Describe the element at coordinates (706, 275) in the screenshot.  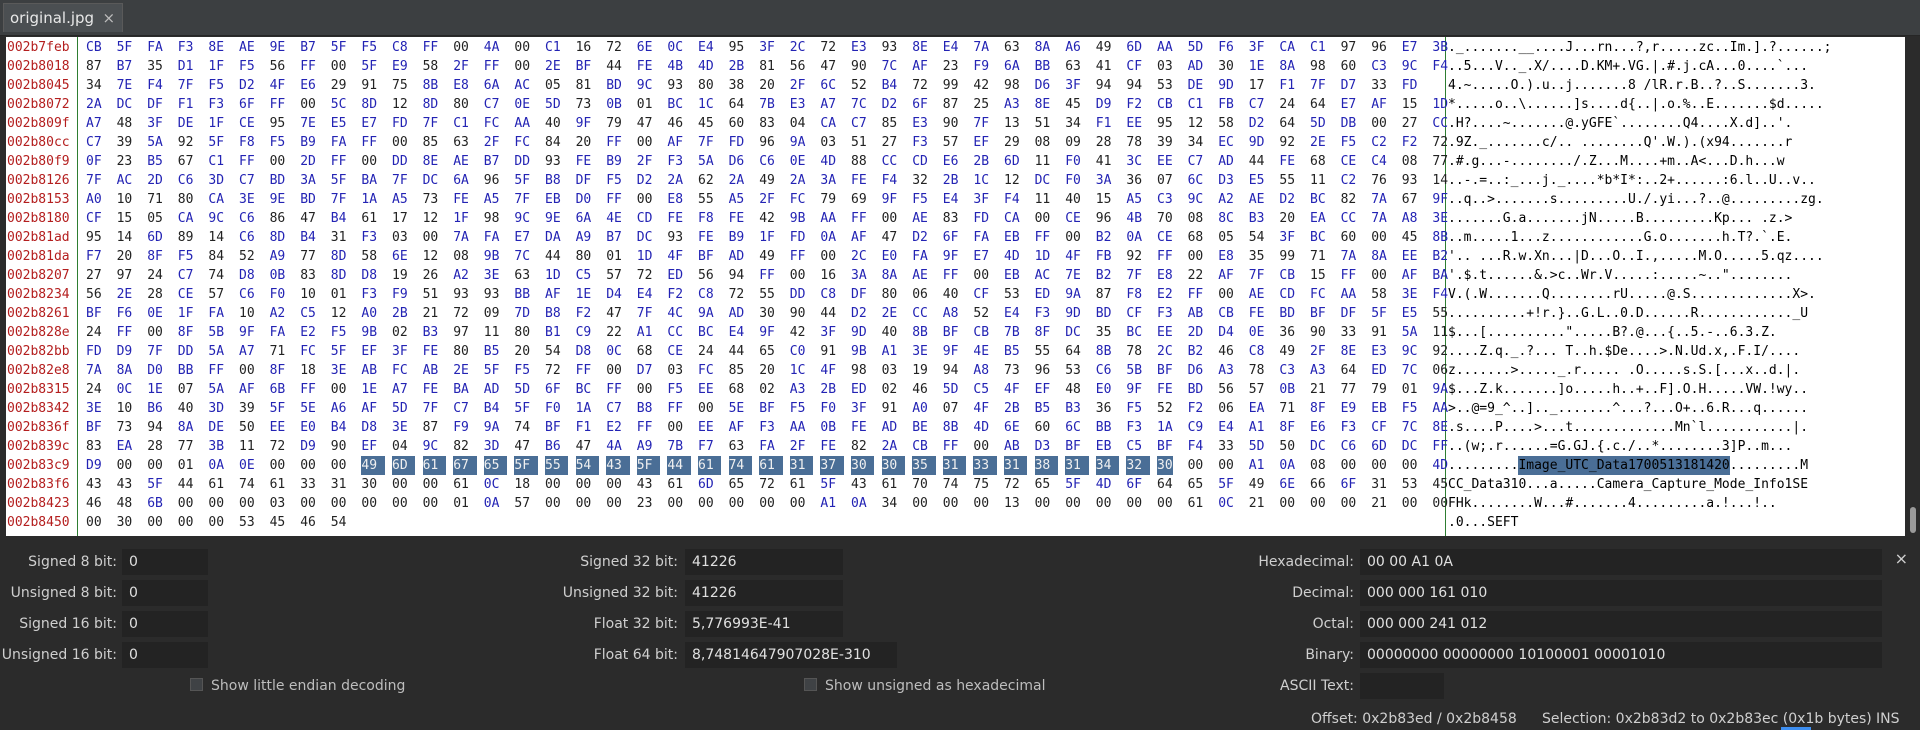
I see `hex-byte: 56` at that location.